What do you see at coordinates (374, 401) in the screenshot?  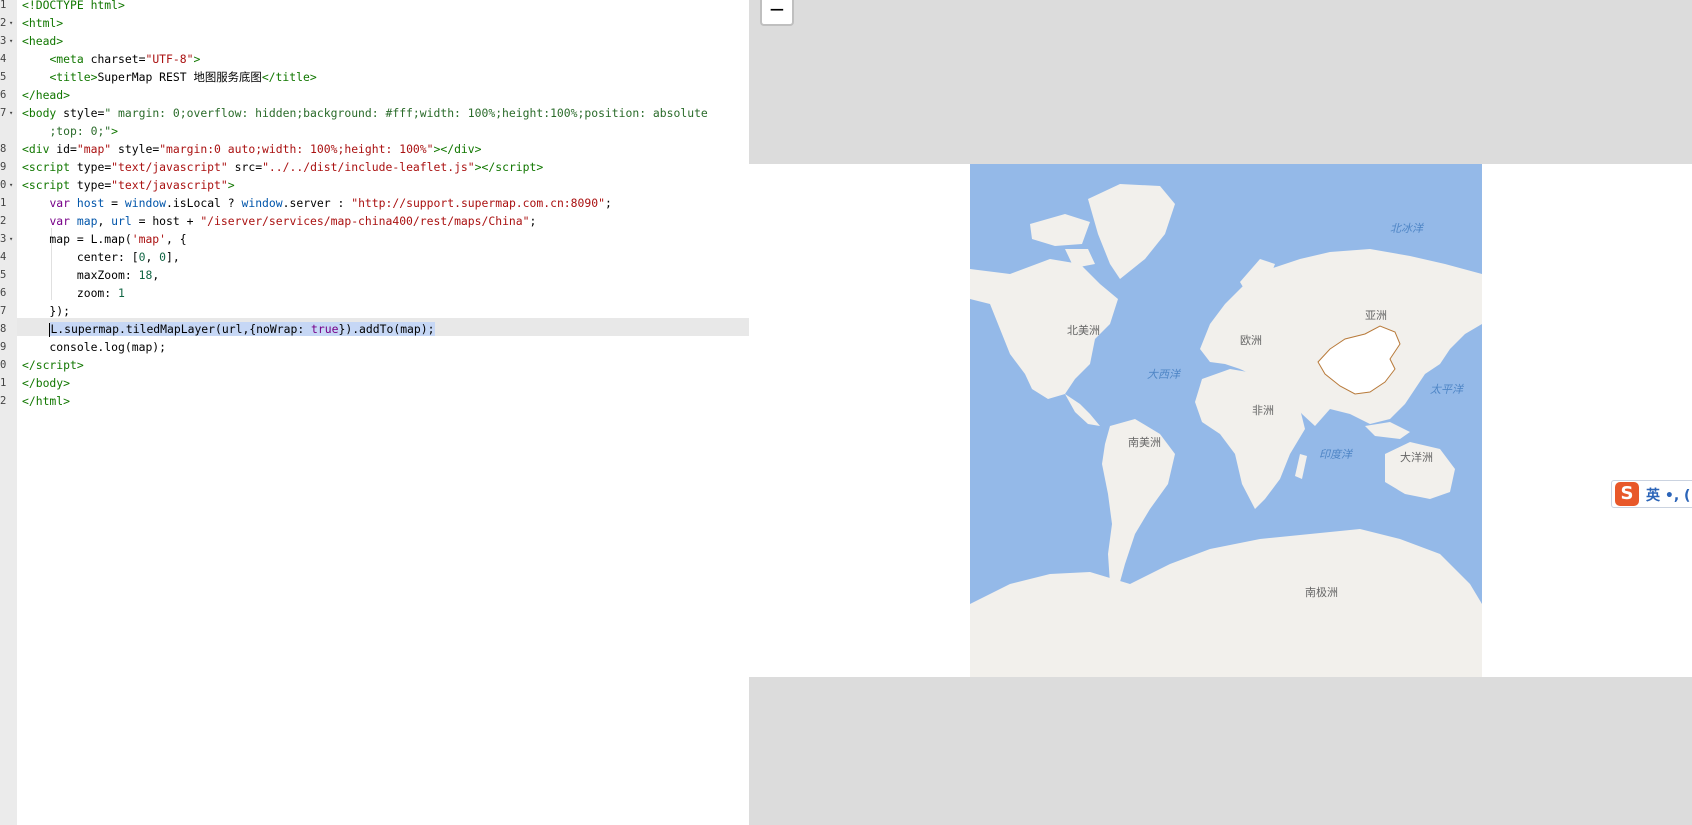 I see `code-line: 2 </html>` at bounding box center [374, 401].